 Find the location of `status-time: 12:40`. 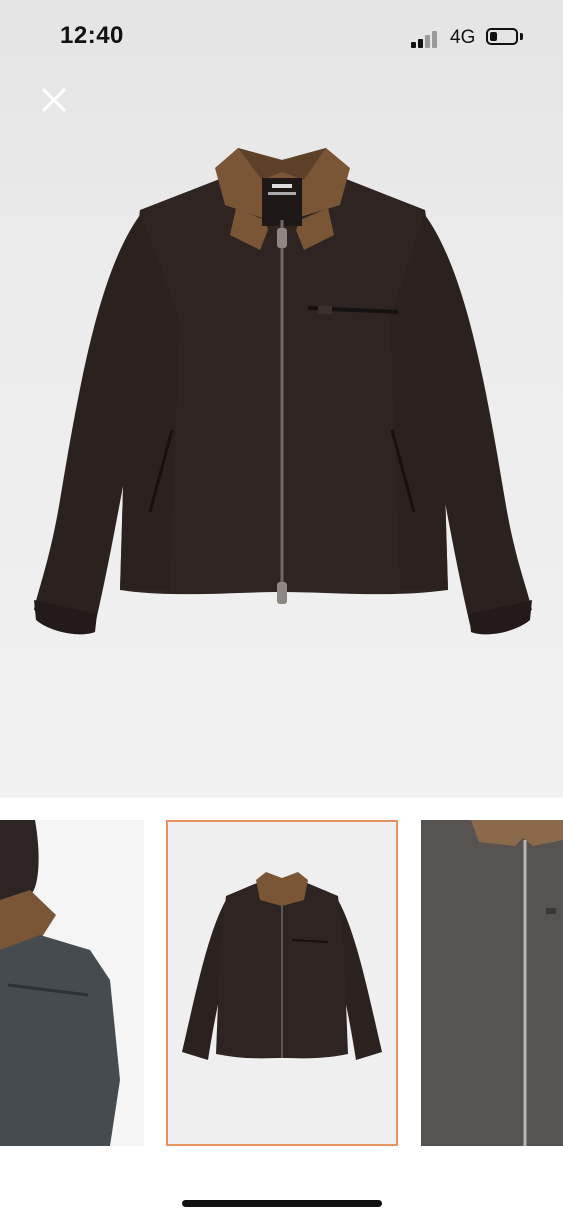

status-time: 12:40 is located at coordinates (92, 35).